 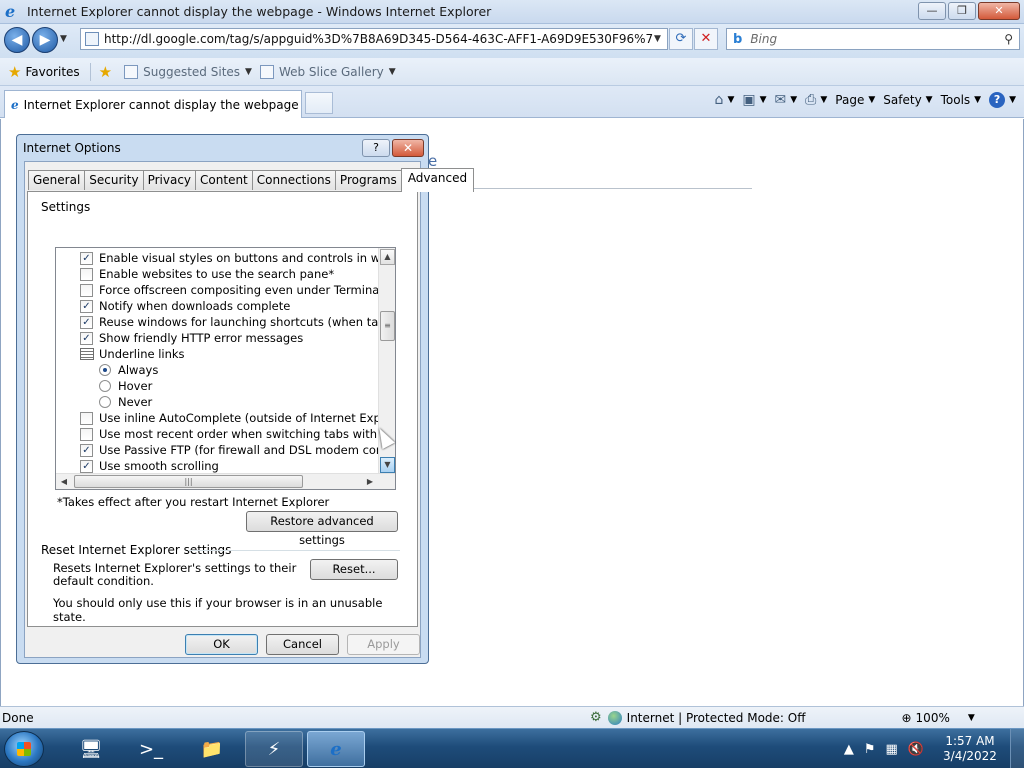 What do you see at coordinates (302, 644) in the screenshot?
I see `cancel-button: Cancel` at bounding box center [302, 644].